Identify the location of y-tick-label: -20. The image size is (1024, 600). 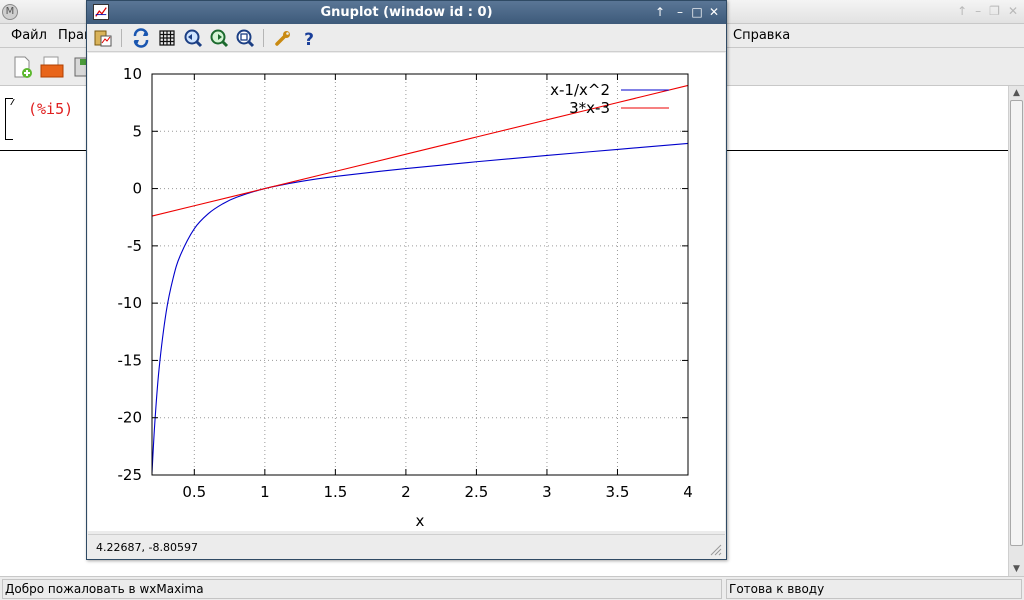
(130, 418).